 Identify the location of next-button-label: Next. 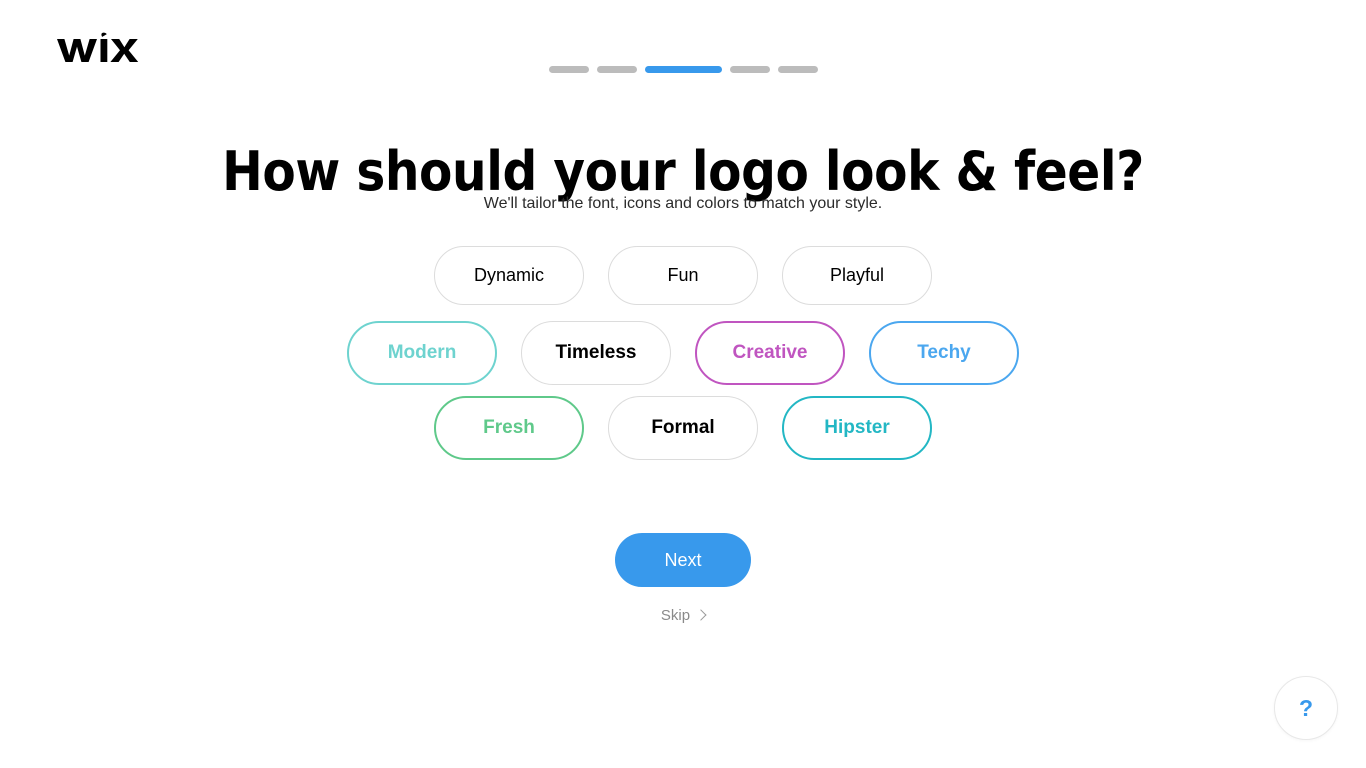
(683, 559).